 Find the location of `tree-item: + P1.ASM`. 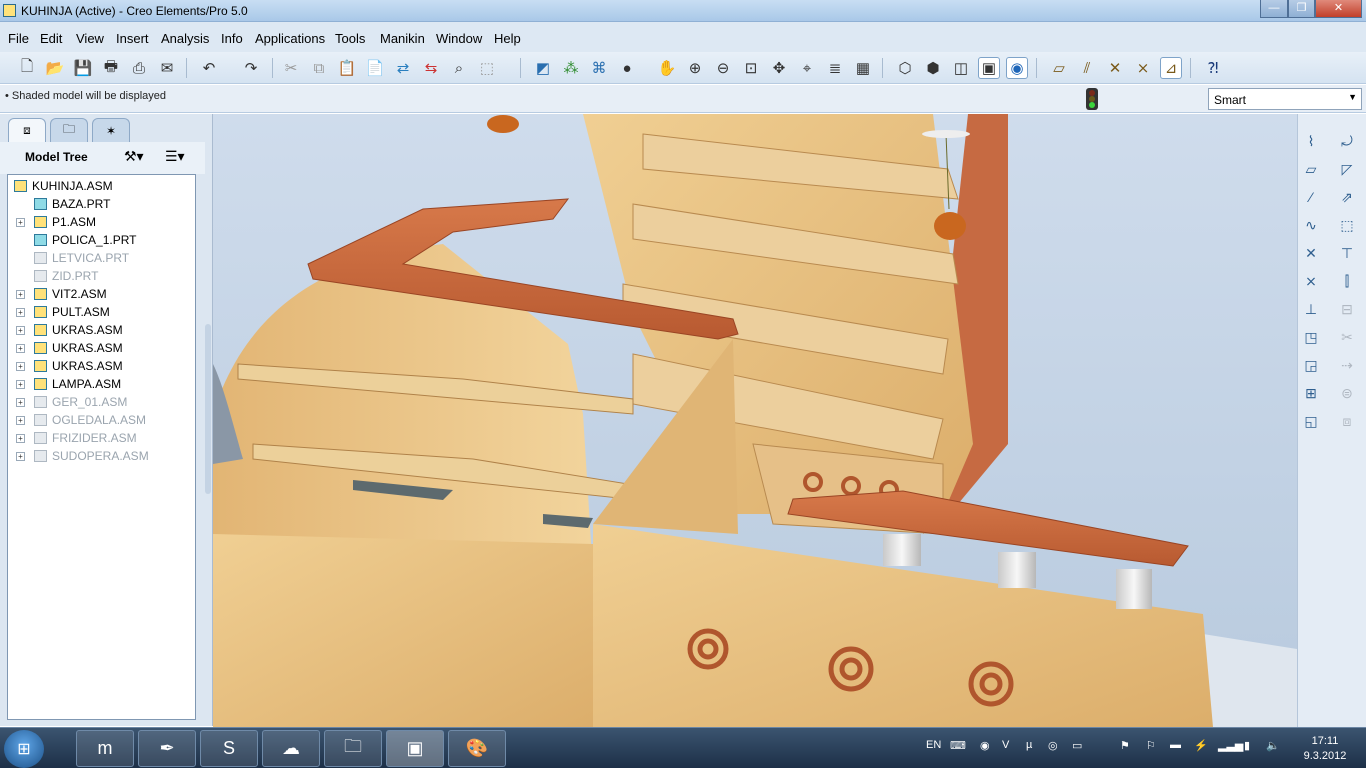

tree-item: + P1.ASM is located at coordinates (101, 222).